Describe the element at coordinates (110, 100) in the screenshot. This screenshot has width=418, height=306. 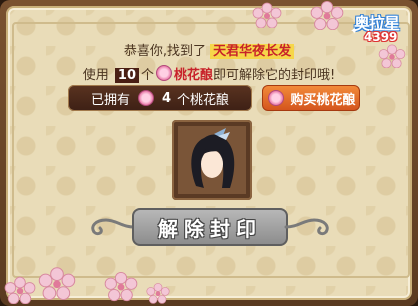
I see `owned-prefix: 已拥有` at that location.